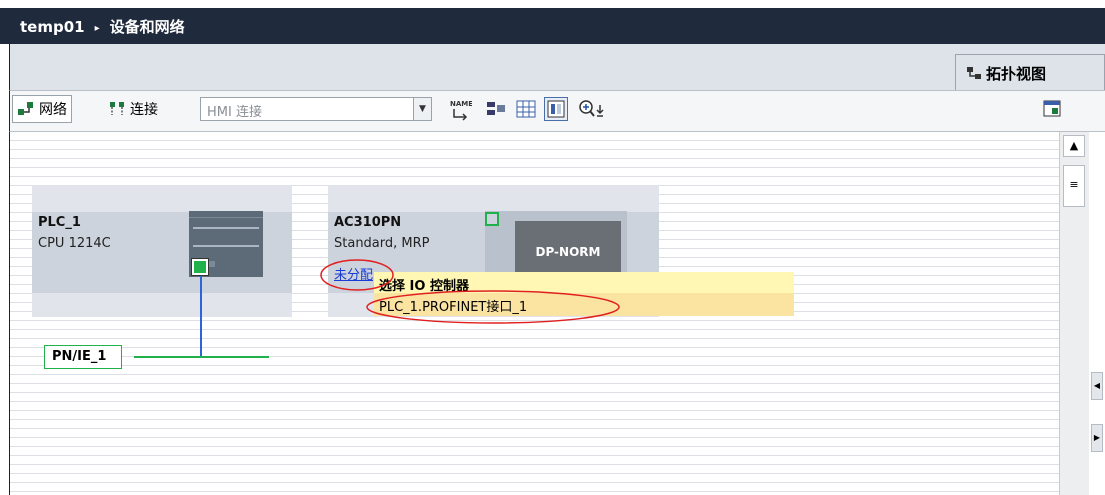 The width and height of the screenshot is (1105, 495). I want to click on properties-icon-button, so click(1052, 109).